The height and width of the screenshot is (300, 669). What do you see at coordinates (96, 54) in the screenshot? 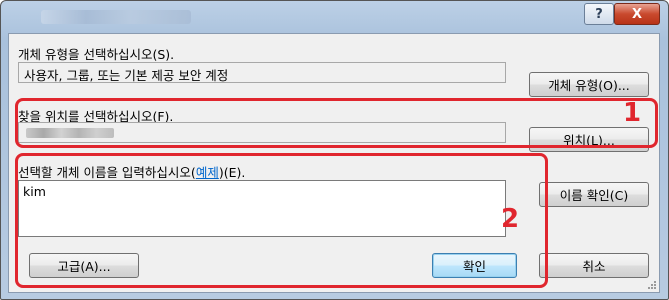
I see `object-type-label: 개체 유형을 선택하십시오(S).` at bounding box center [96, 54].